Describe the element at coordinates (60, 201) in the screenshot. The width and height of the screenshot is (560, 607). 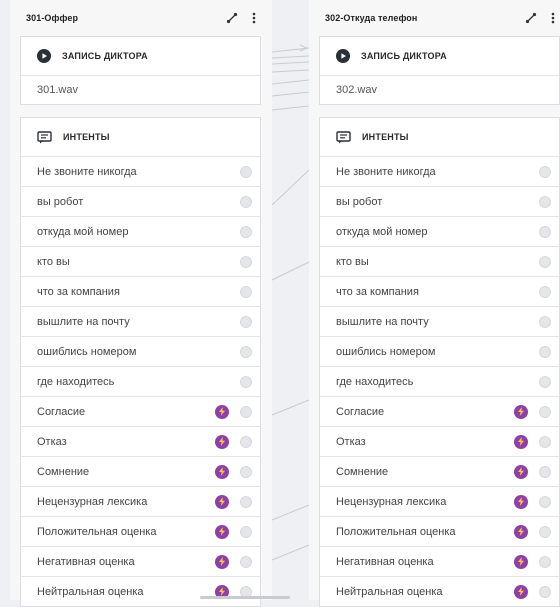
I see `intent-label: вы робот` at that location.